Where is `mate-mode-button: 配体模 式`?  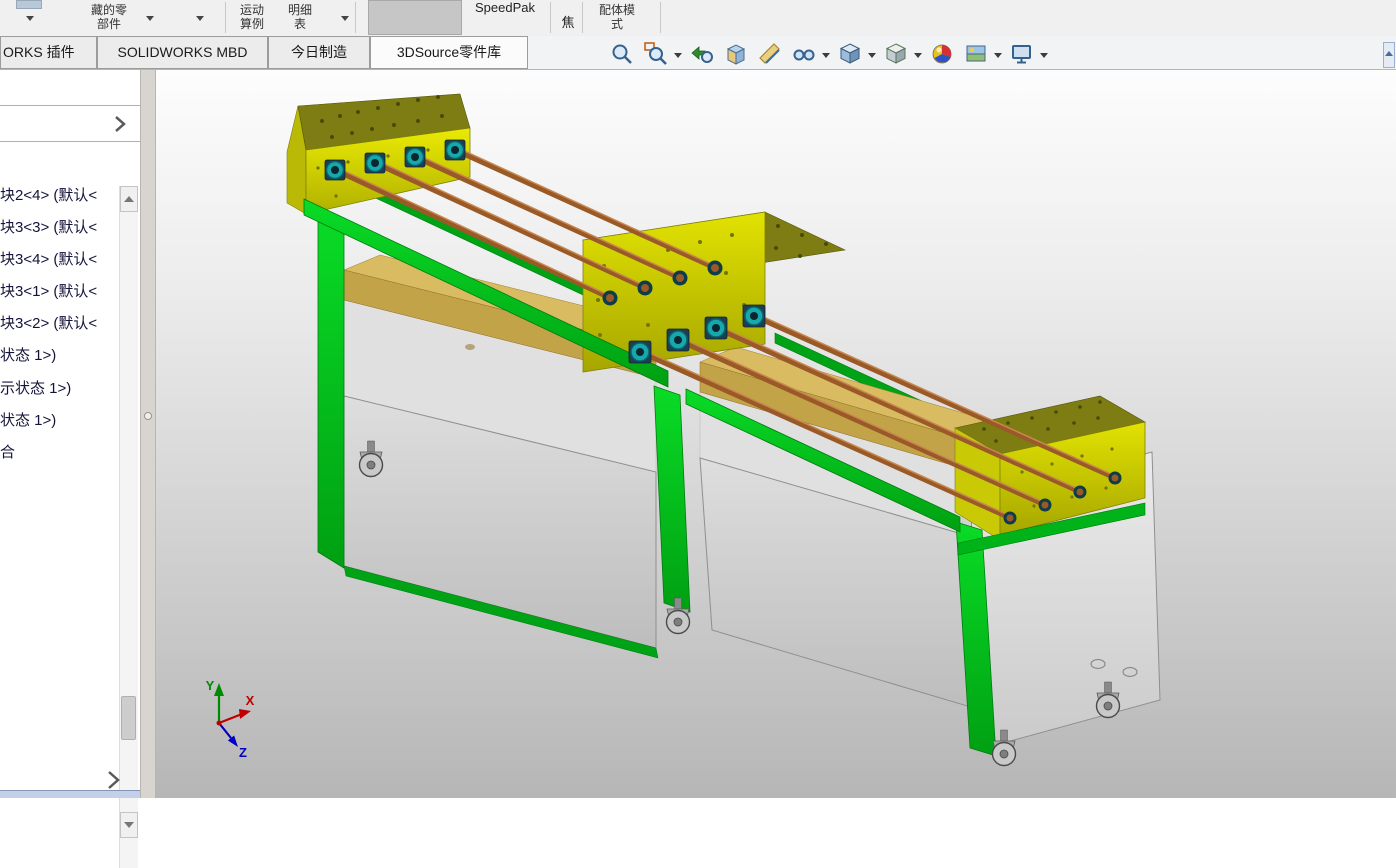
mate-mode-button: 配体模 式 is located at coordinates (617, 17).